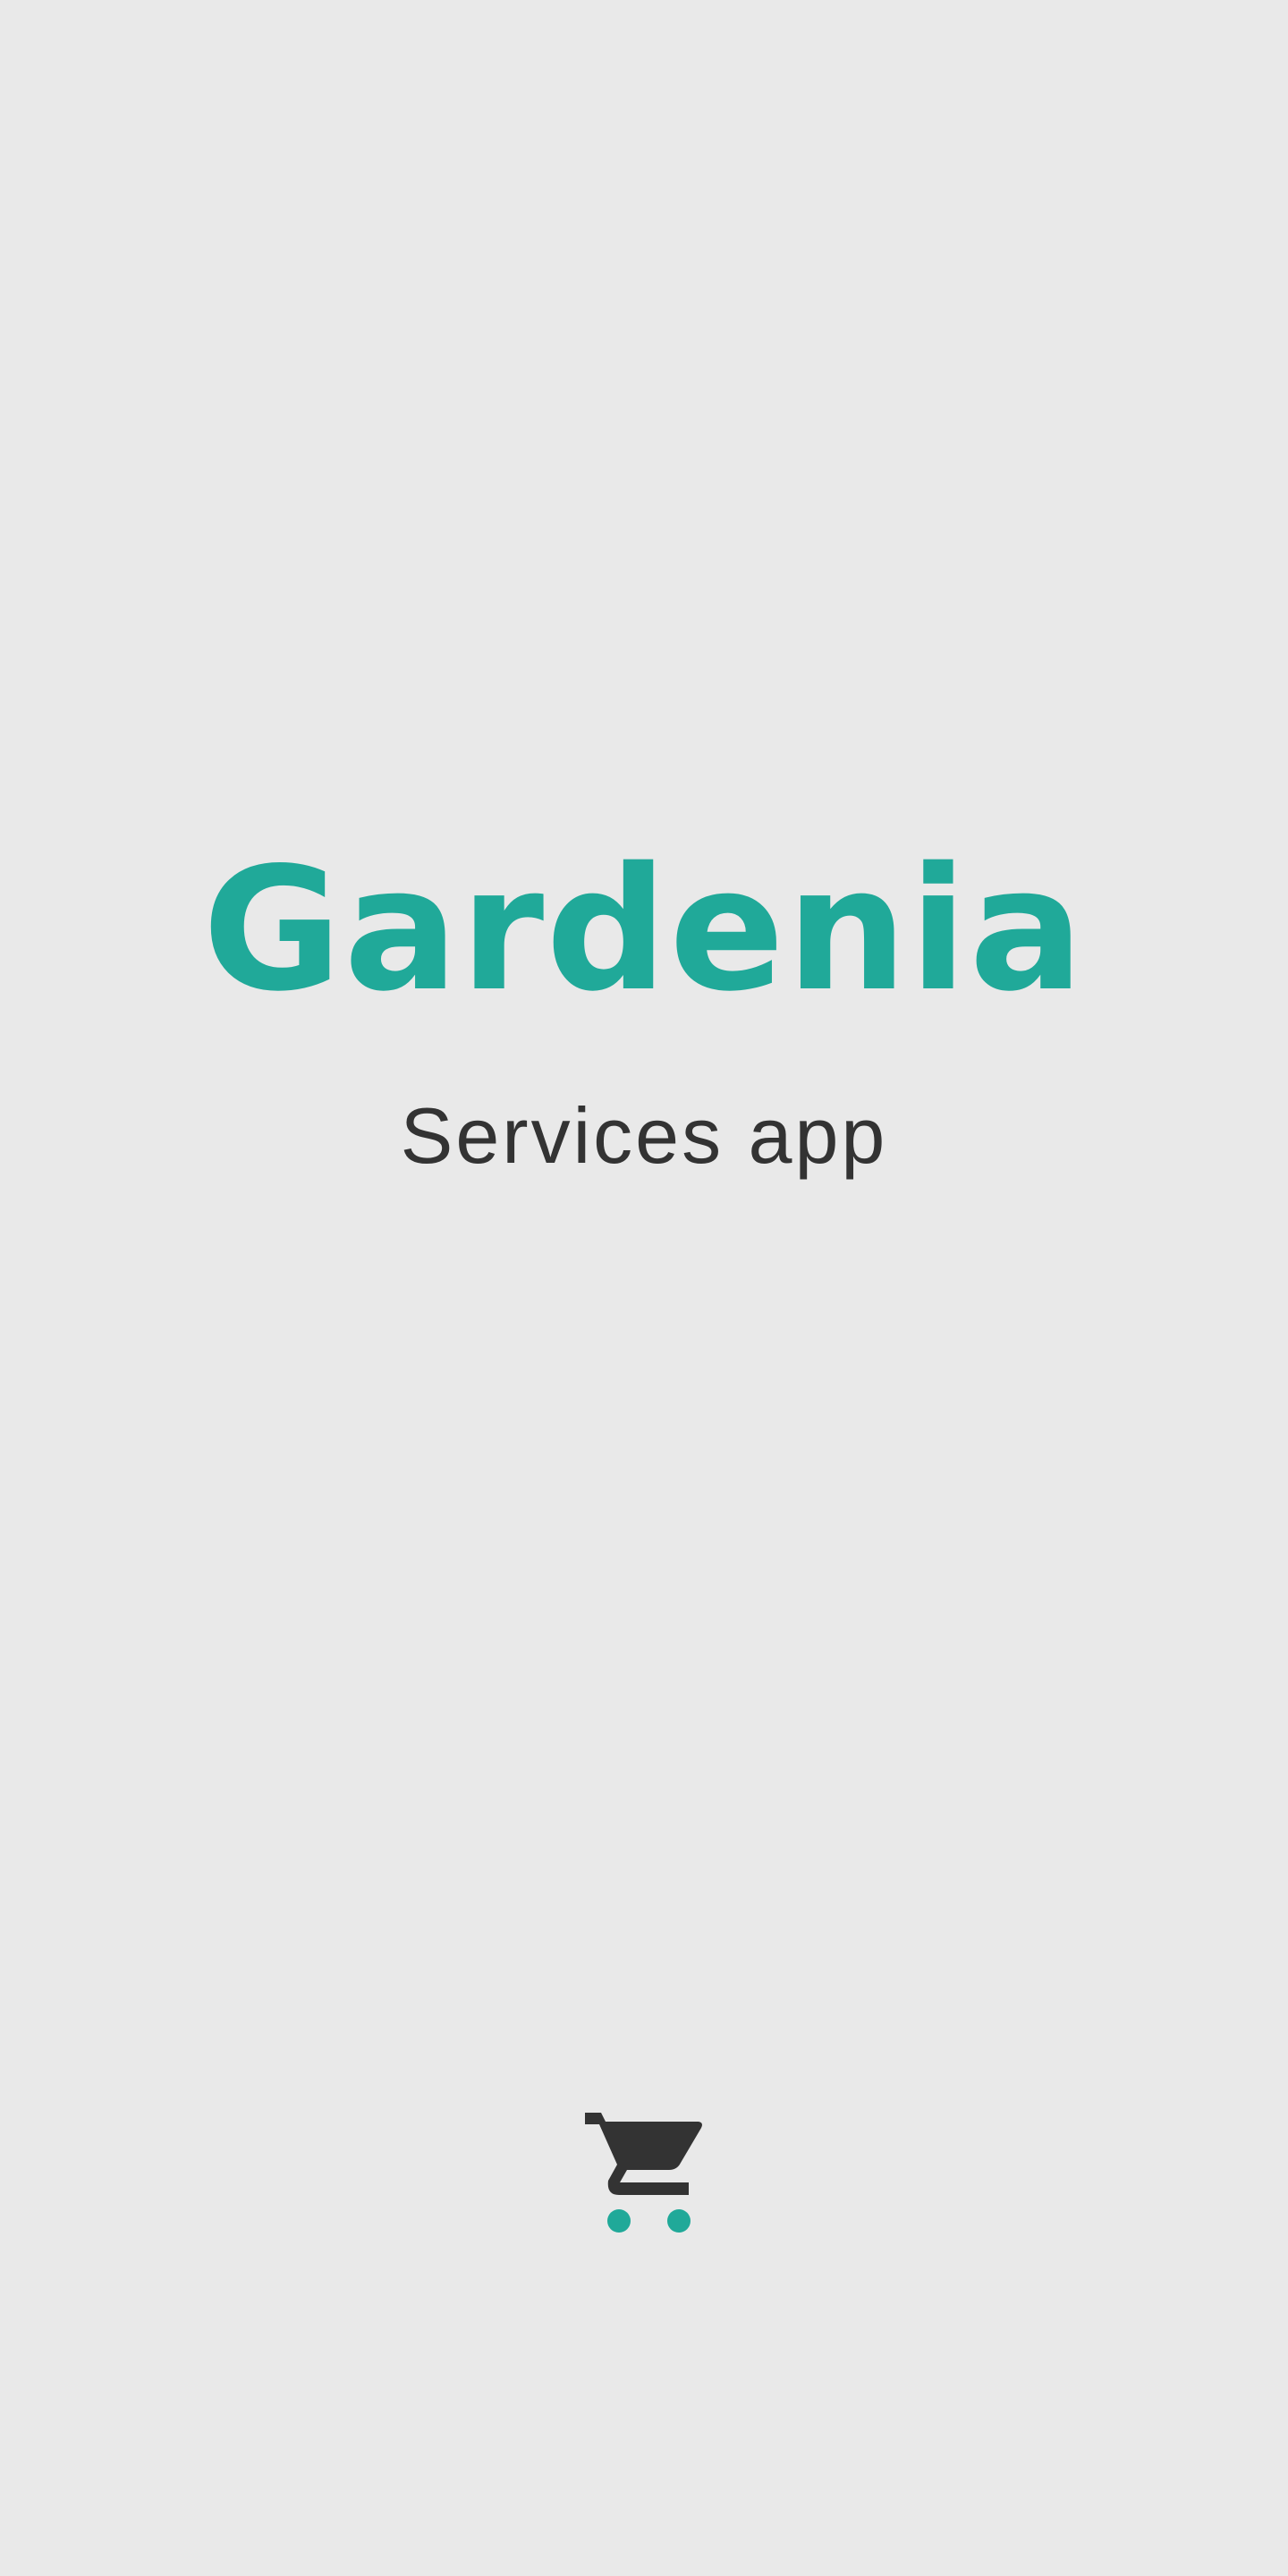  What do you see at coordinates (643, 2173) in the screenshot?
I see `shopping-cart-icon` at bounding box center [643, 2173].